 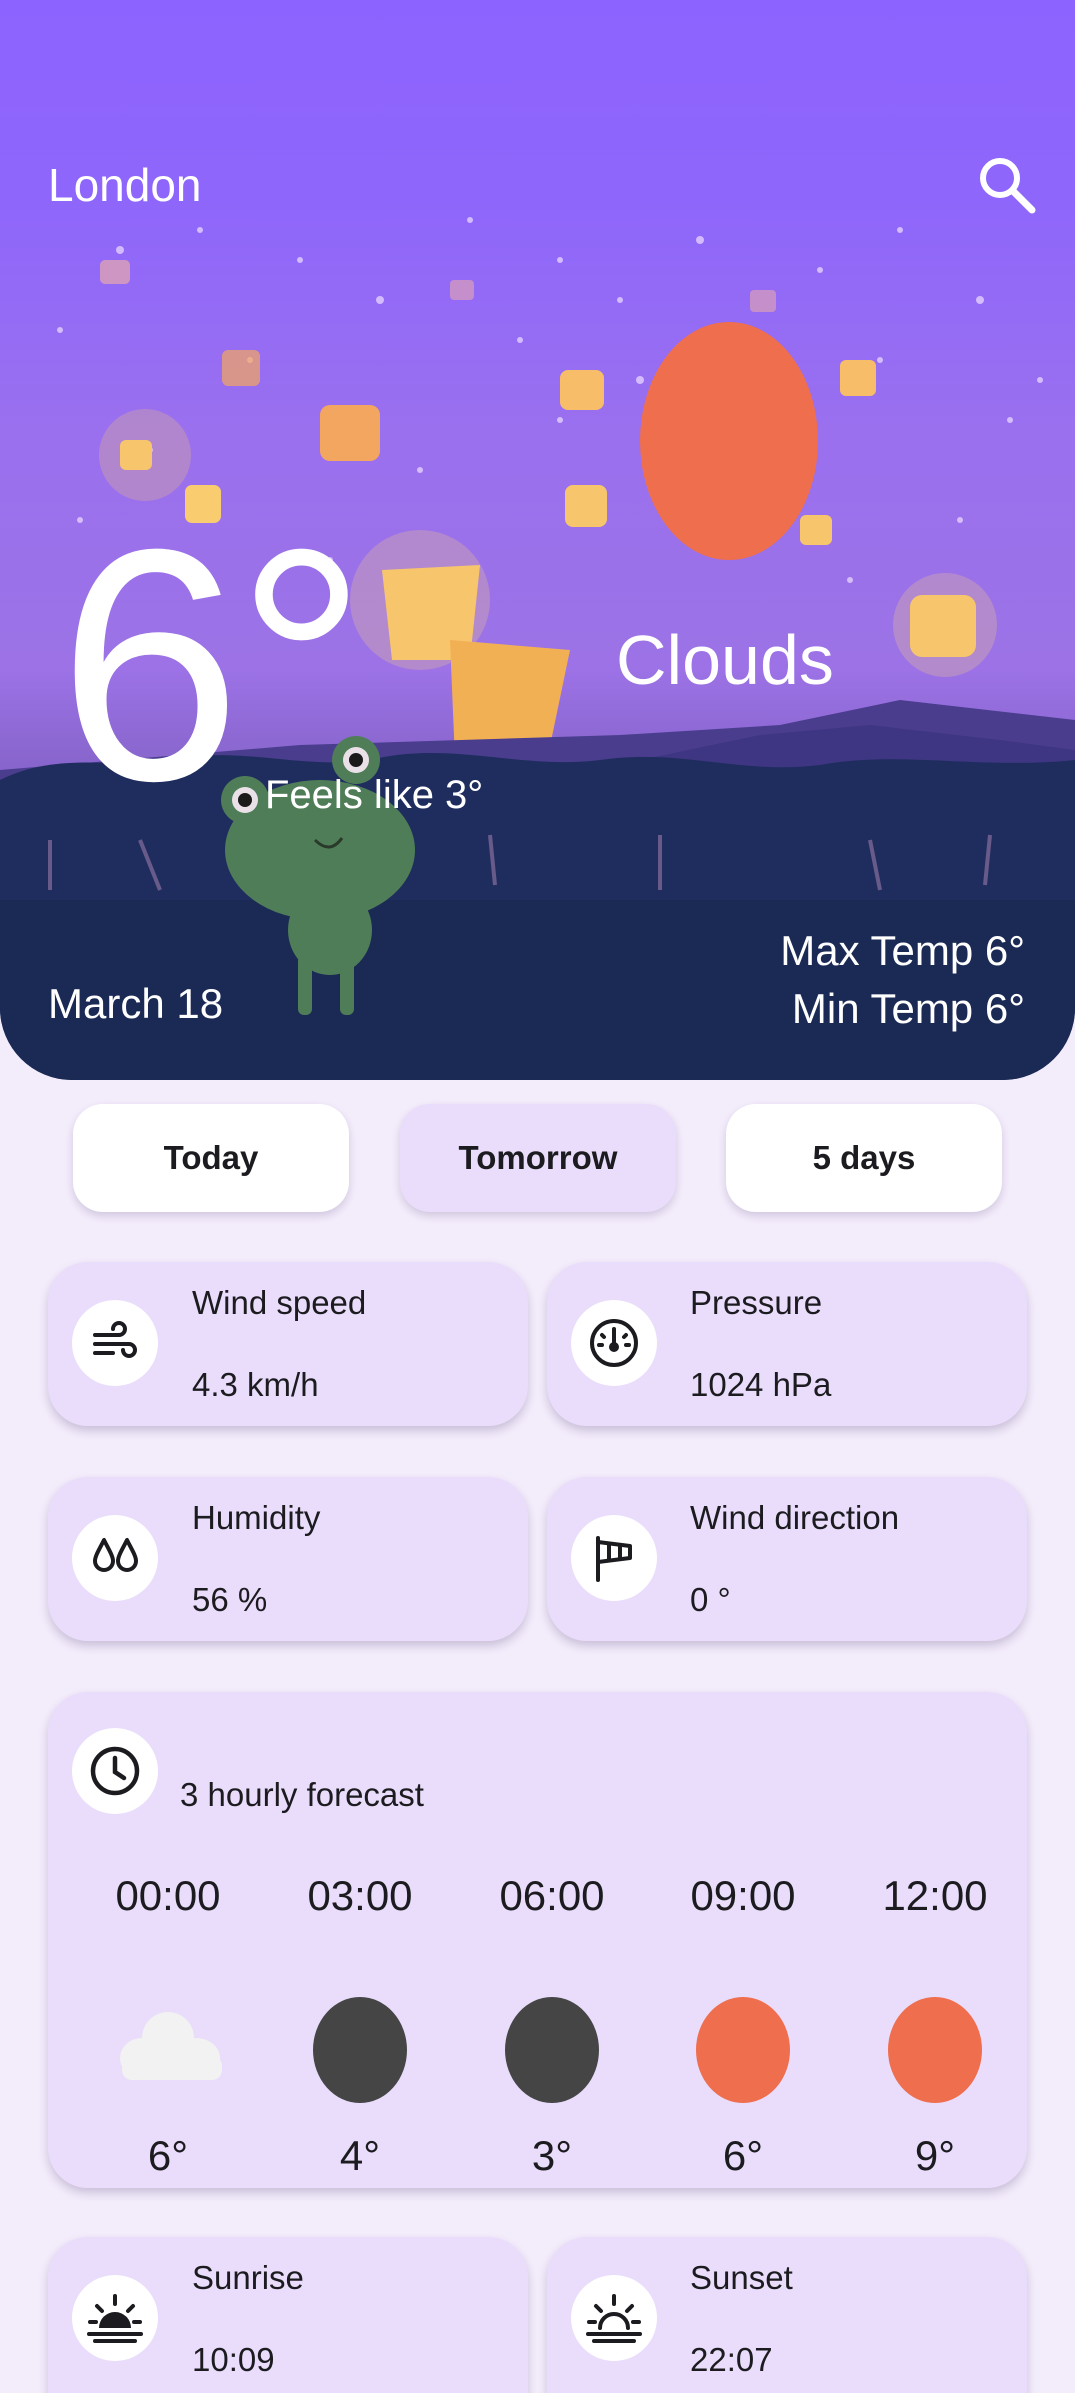 I want to click on sunset-label: Sunset, so click(x=741, y=2277).